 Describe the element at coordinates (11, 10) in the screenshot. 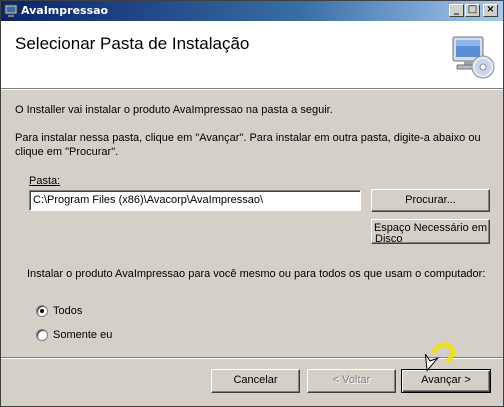

I see `app-icon` at that location.